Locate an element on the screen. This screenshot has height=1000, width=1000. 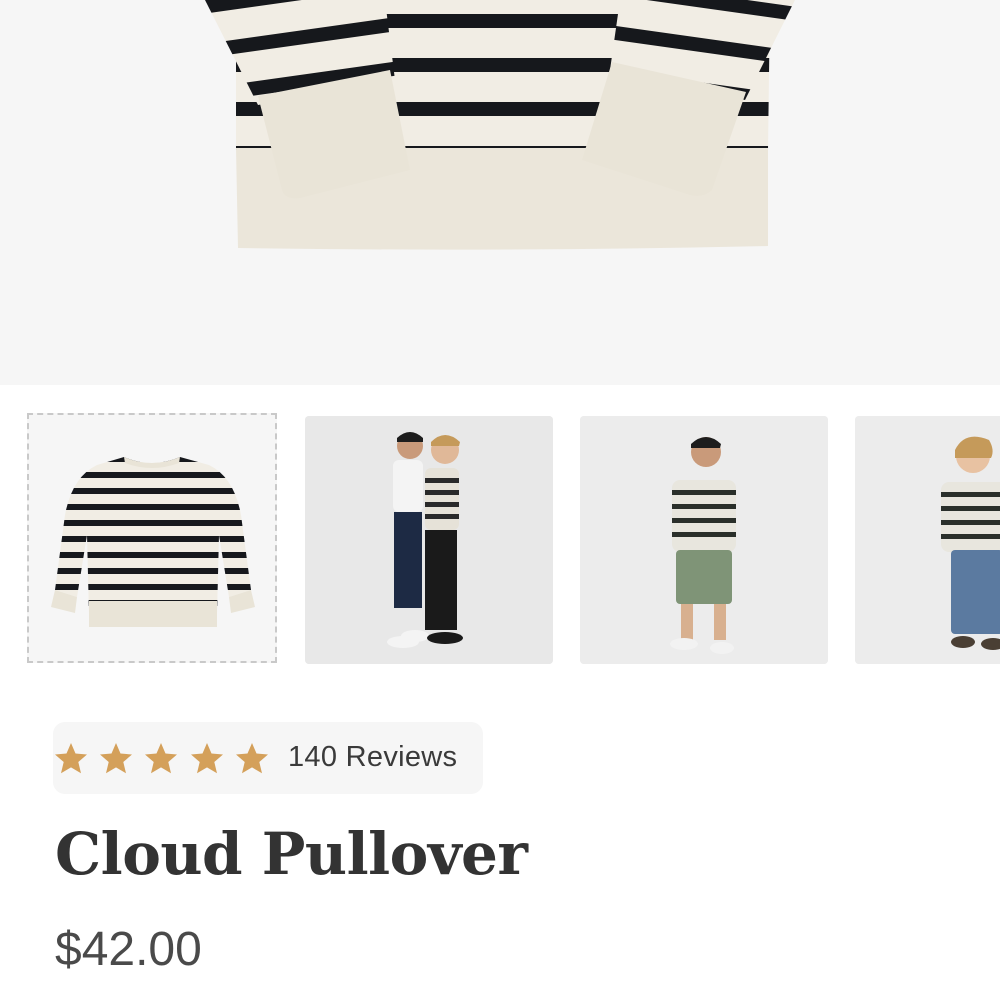
kid-jeans-graphic is located at coordinates (927, 540).